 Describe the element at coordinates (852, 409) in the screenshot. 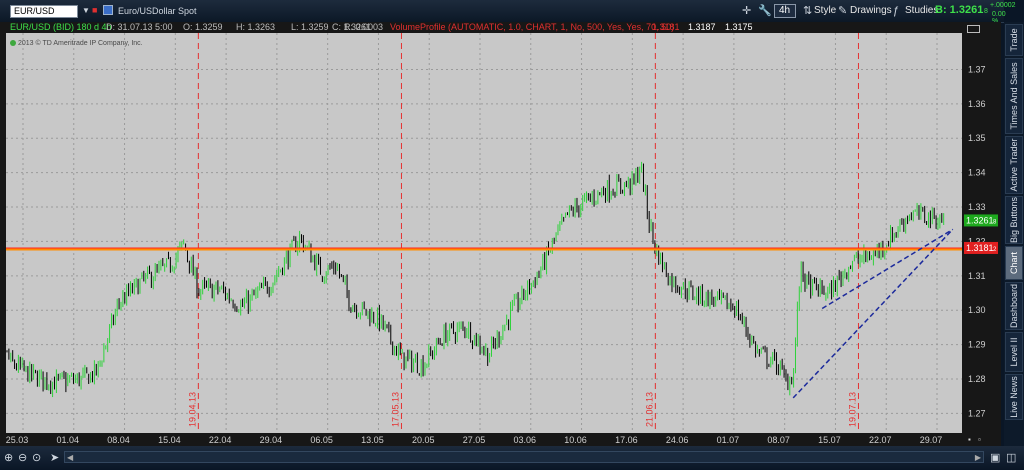

I see `date-marker-label: 19.07.13` at that location.